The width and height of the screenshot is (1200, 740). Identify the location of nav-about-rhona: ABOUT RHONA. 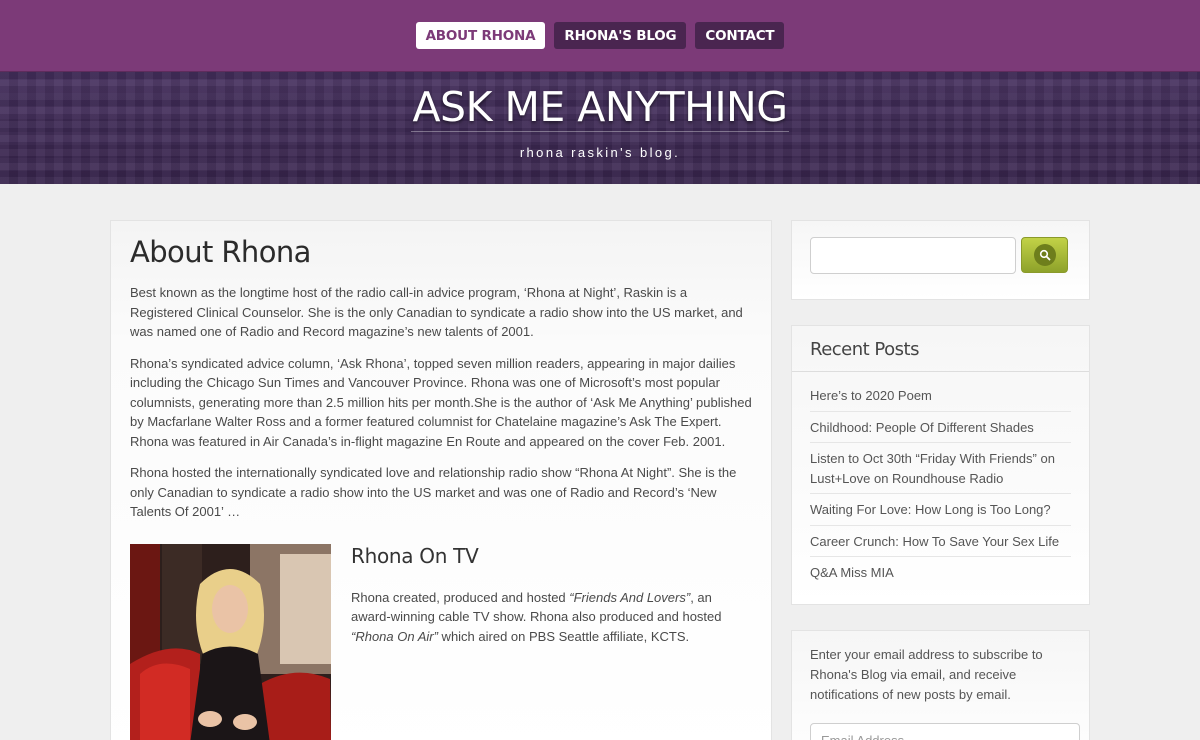
(480, 35).